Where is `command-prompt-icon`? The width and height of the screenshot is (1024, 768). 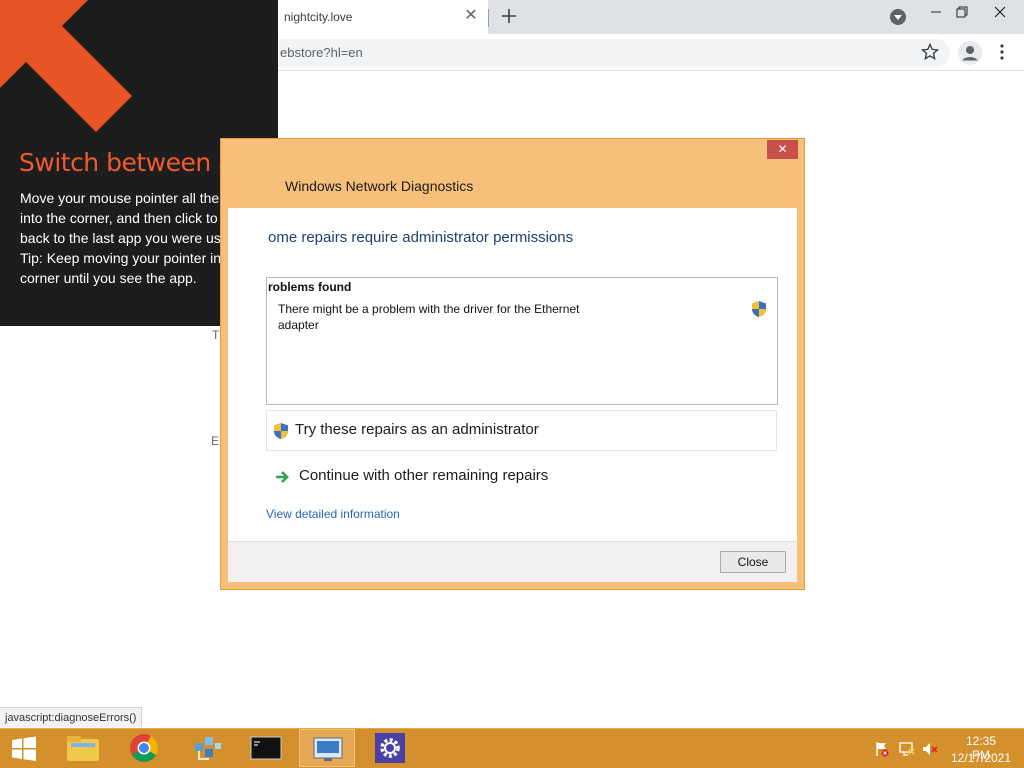
command-prompt-icon is located at coordinates (266, 748).